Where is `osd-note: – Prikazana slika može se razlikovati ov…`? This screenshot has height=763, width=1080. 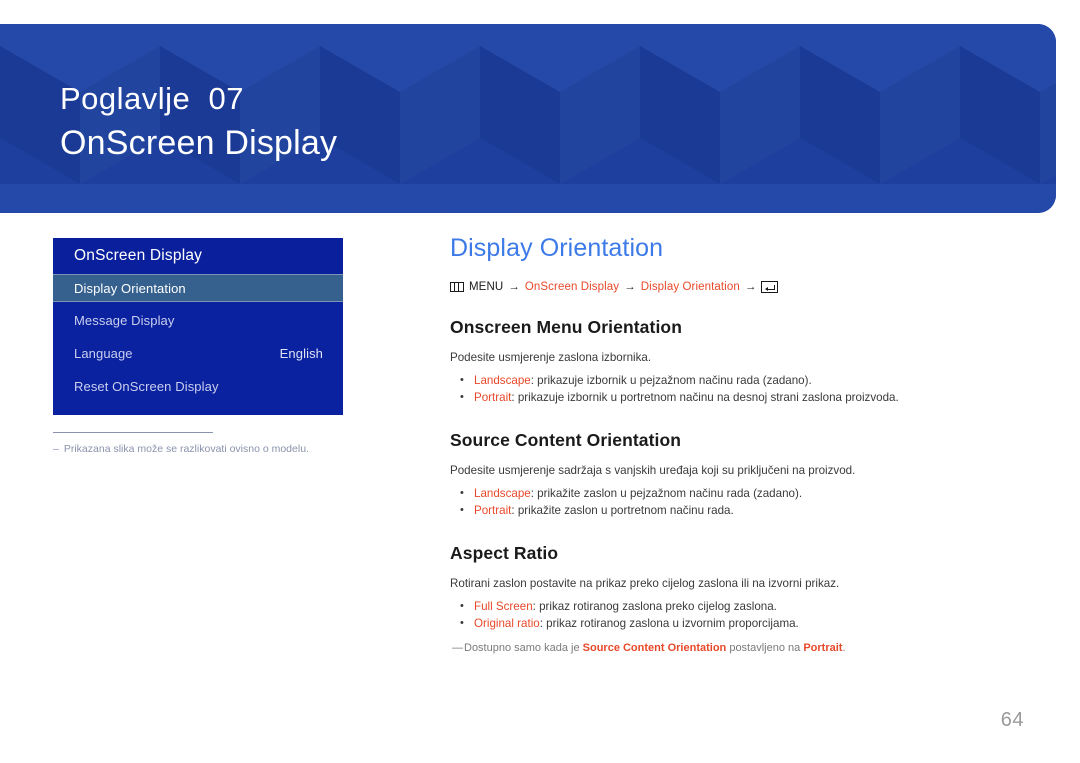
osd-note: – Prikazana slika može se razlikovati ov… is located at coordinates (203, 449).